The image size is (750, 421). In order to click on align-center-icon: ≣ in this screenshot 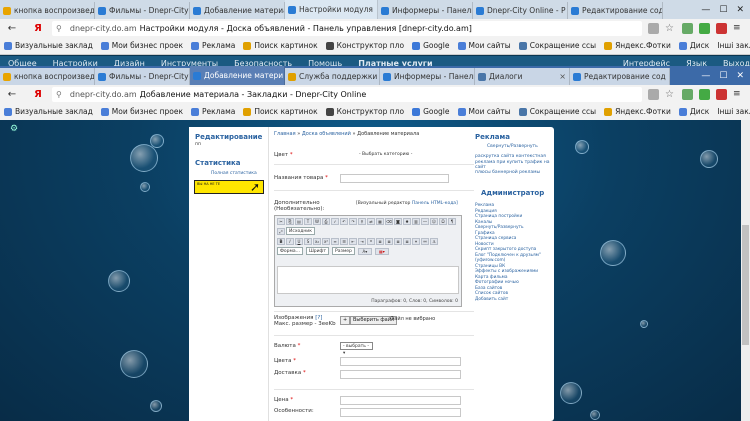, I will do `click(389, 241)`.